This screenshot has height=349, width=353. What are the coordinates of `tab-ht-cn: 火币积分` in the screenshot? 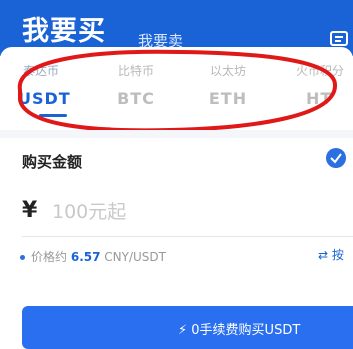 It's located at (320, 71).